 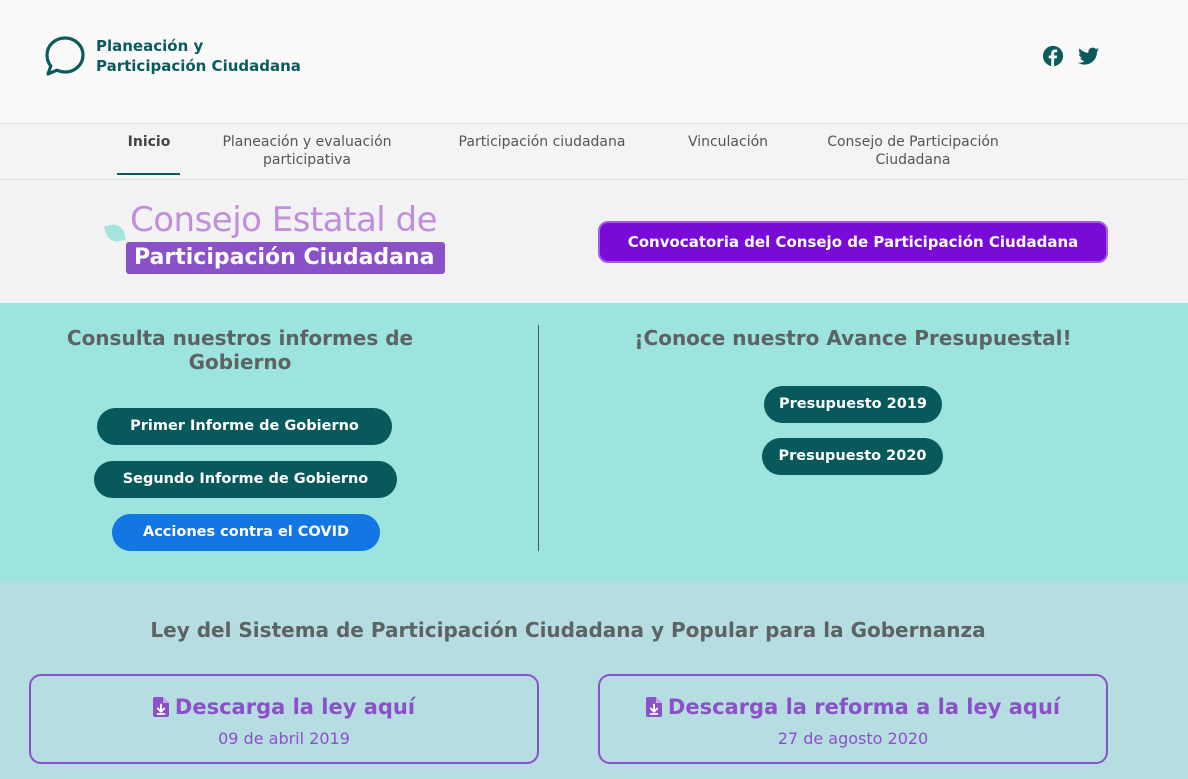 What do you see at coordinates (245, 479) in the screenshot?
I see `segundo-informe-button: Segundo Informe de Gobierno` at bounding box center [245, 479].